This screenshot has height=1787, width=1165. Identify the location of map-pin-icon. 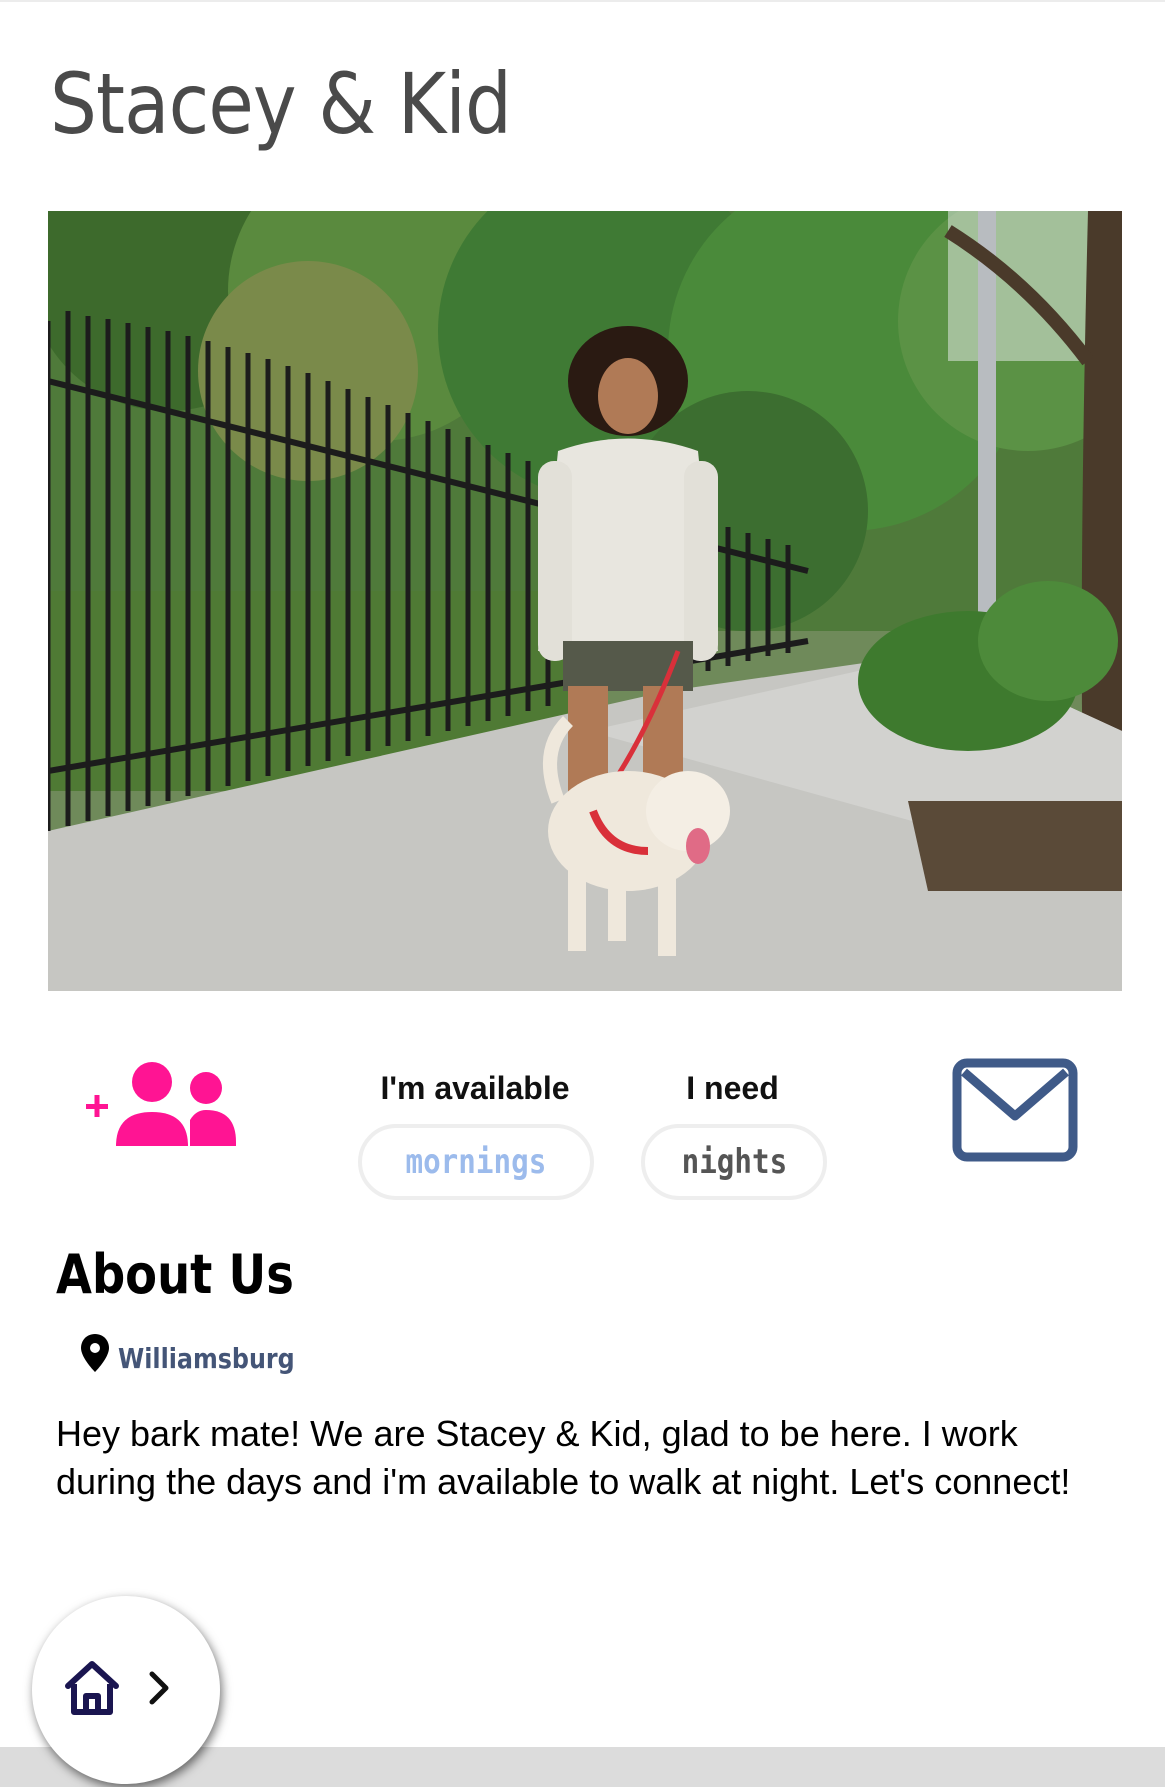
(95, 1352).